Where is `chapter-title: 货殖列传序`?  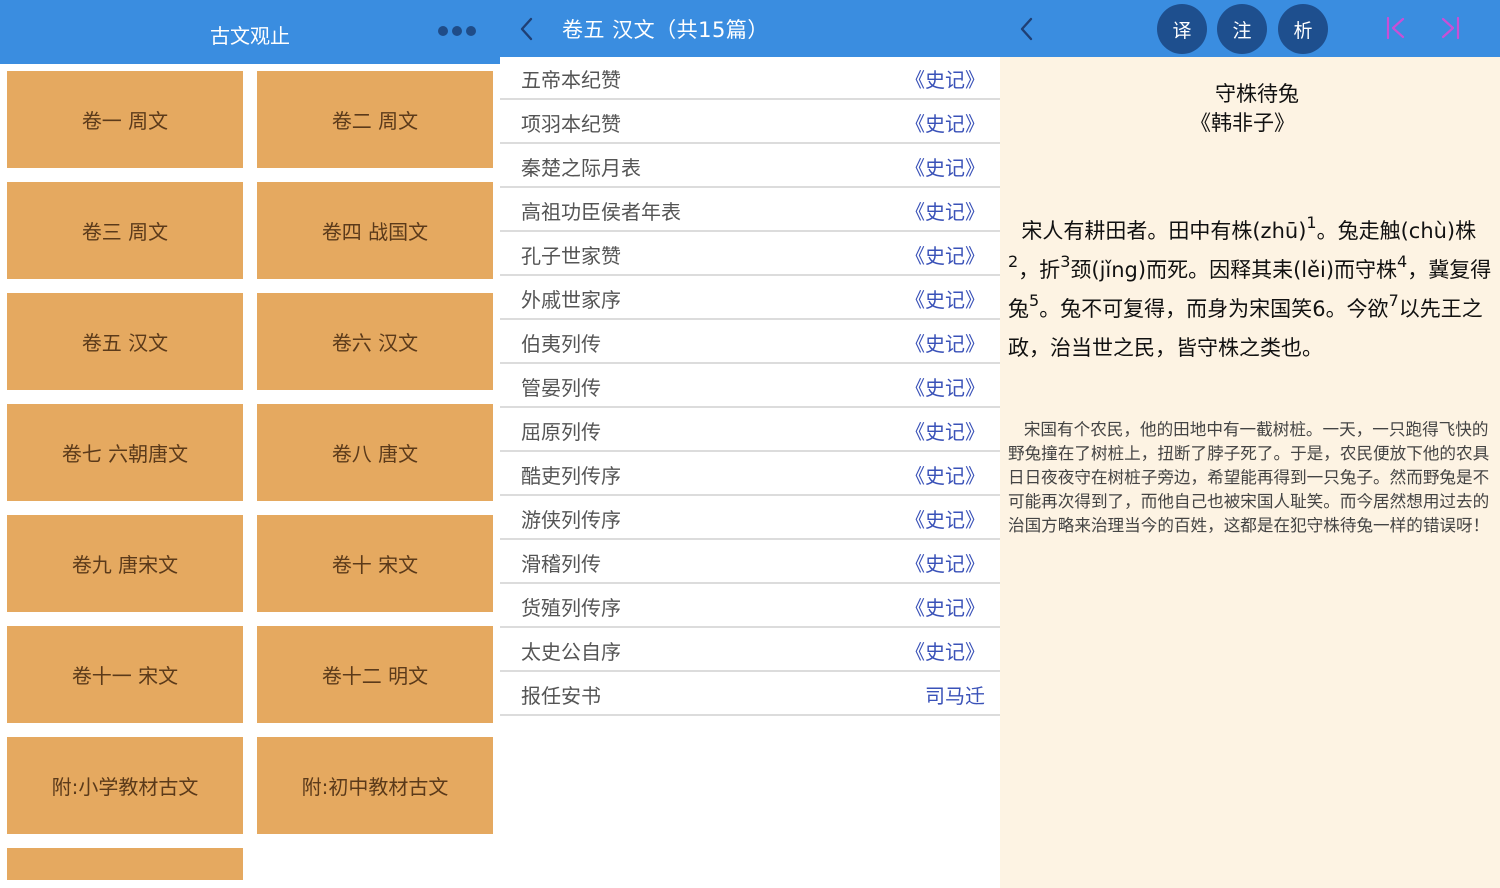 chapter-title: 货殖列传序 is located at coordinates (571, 606).